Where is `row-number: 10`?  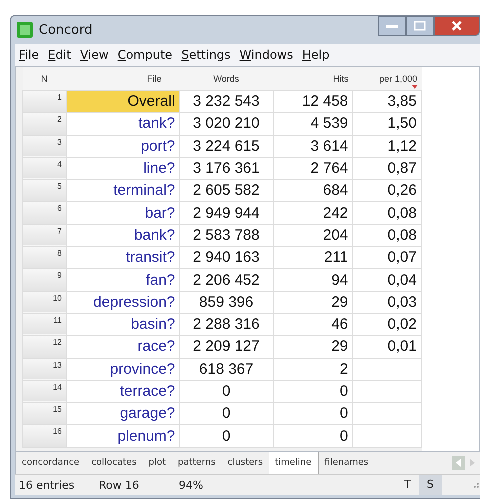 row-number: 10 is located at coordinates (44, 302).